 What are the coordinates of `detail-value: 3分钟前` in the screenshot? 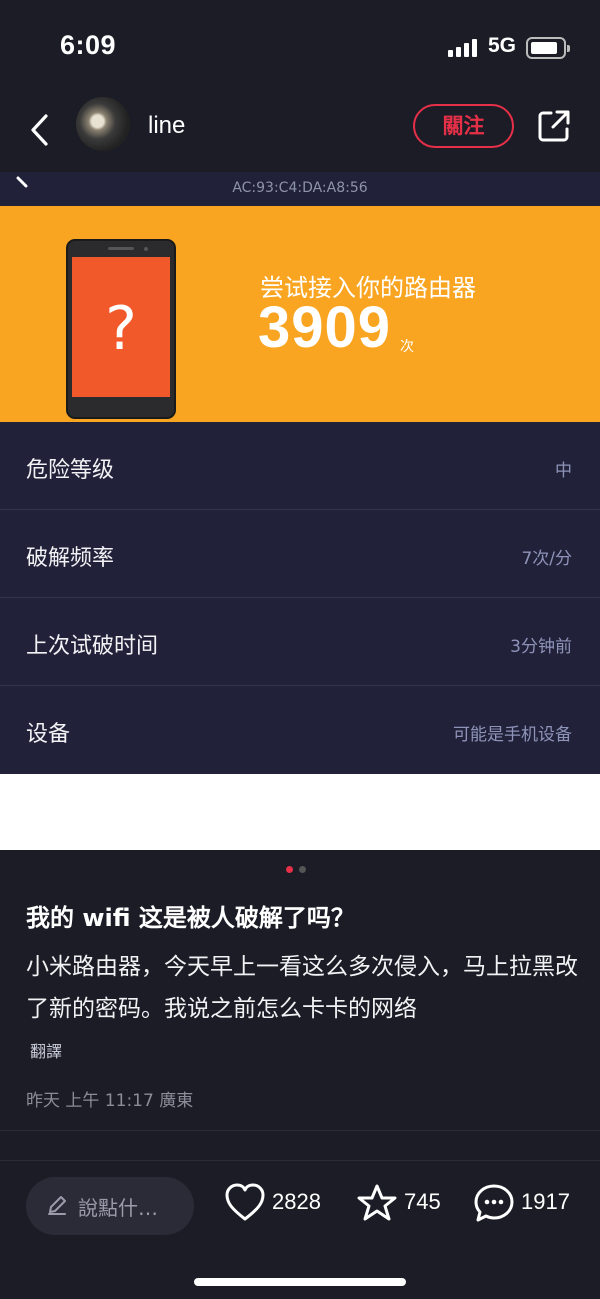 It's located at (541, 647).